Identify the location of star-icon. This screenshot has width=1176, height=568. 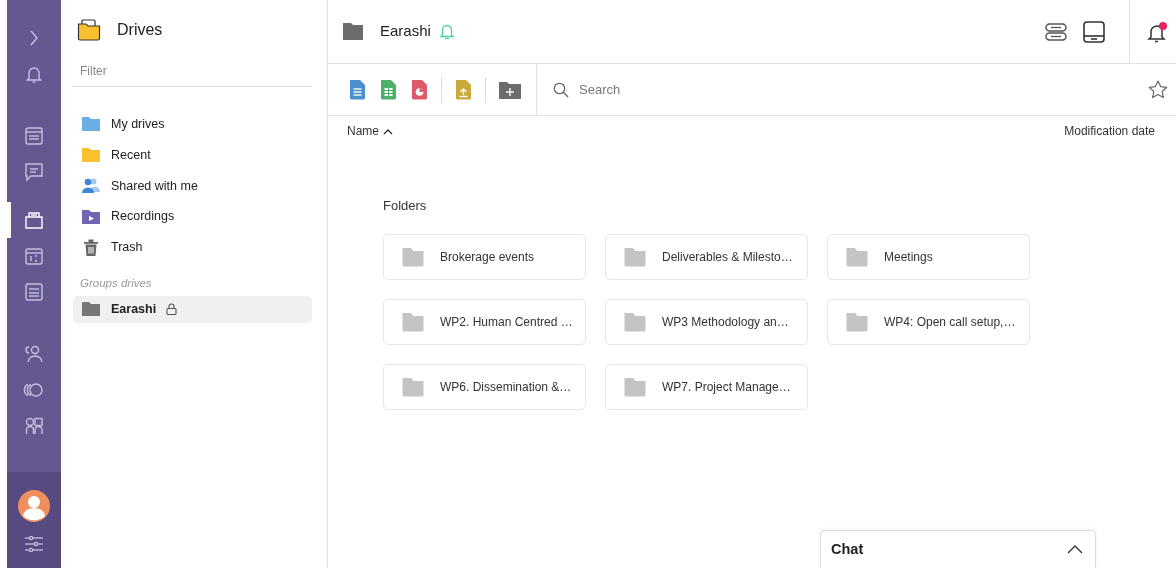
(1158, 90).